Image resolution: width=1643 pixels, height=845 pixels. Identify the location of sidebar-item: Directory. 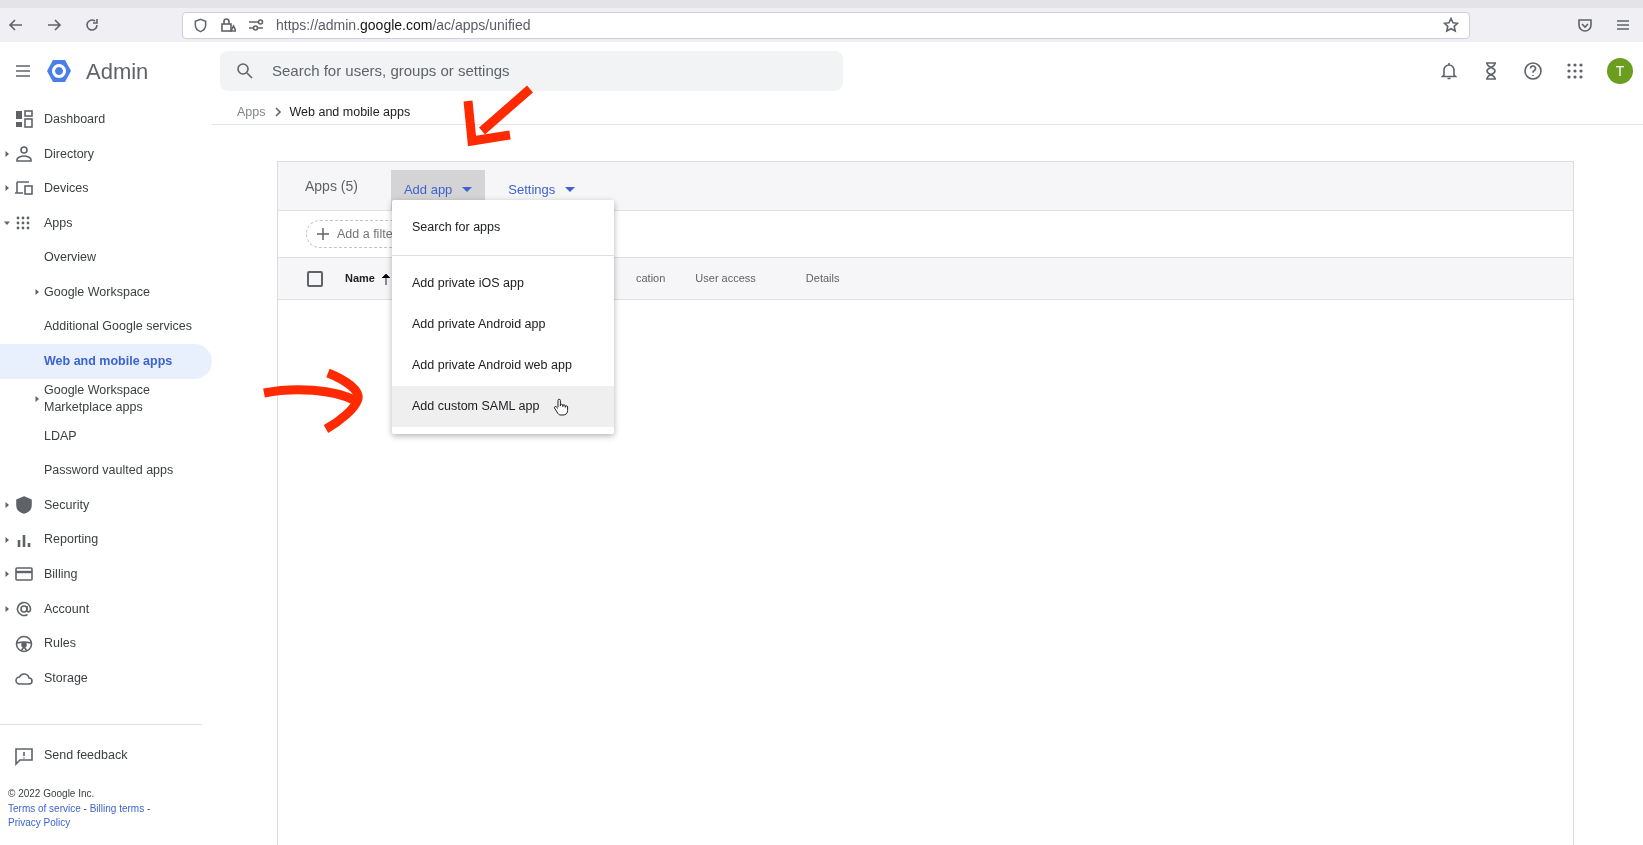
(106, 154).